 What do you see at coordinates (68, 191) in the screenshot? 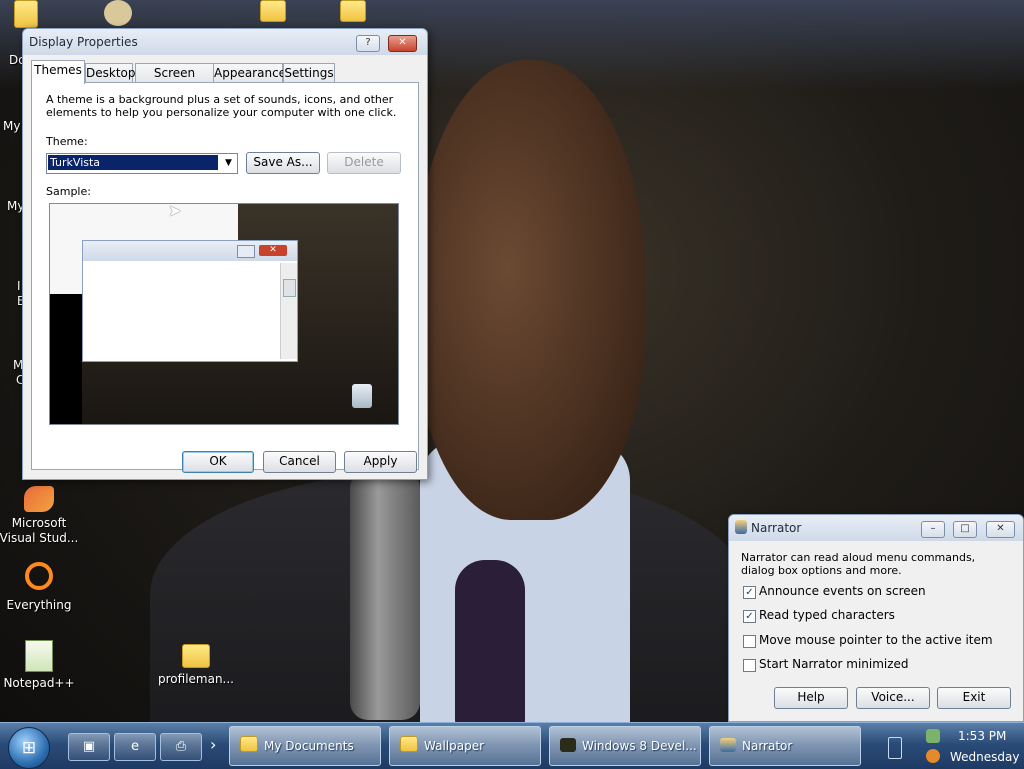
I see `sample-label: Sample:` at bounding box center [68, 191].